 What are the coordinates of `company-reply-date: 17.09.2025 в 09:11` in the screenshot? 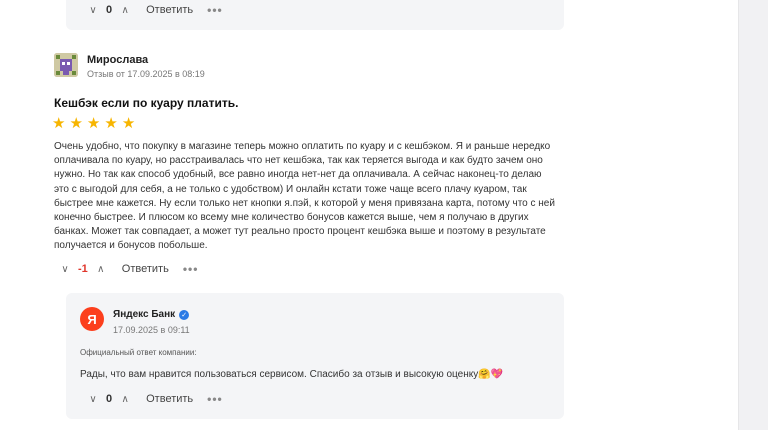 It's located at (151, 330).